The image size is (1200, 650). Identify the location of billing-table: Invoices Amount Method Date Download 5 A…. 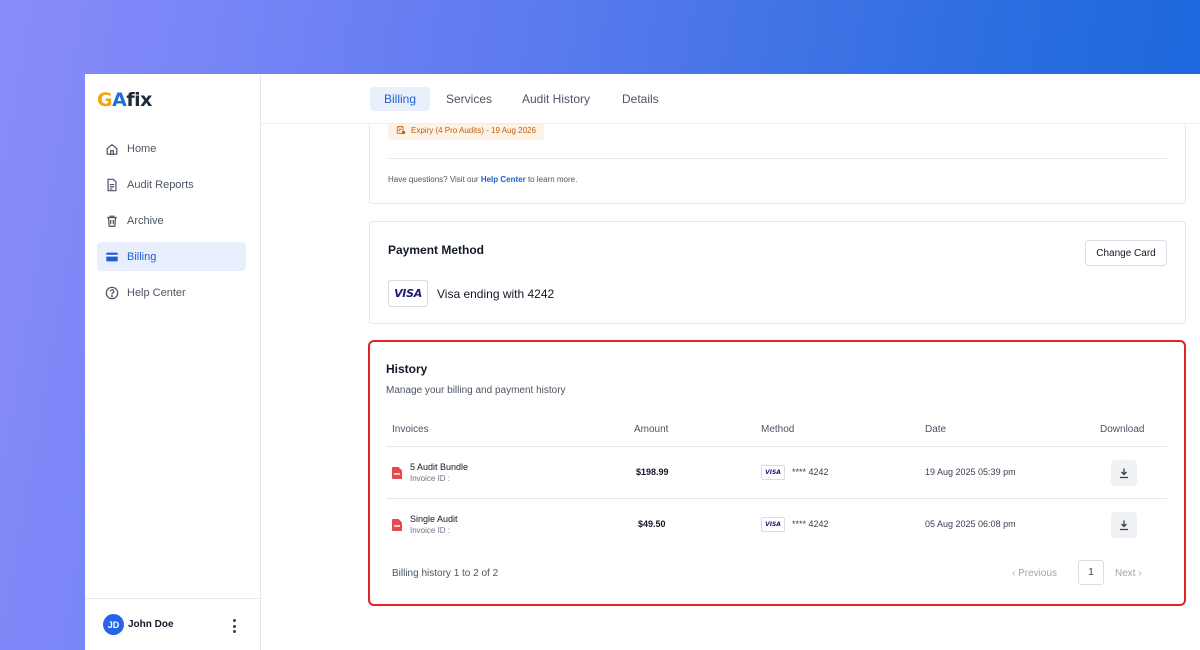
(776, 482).